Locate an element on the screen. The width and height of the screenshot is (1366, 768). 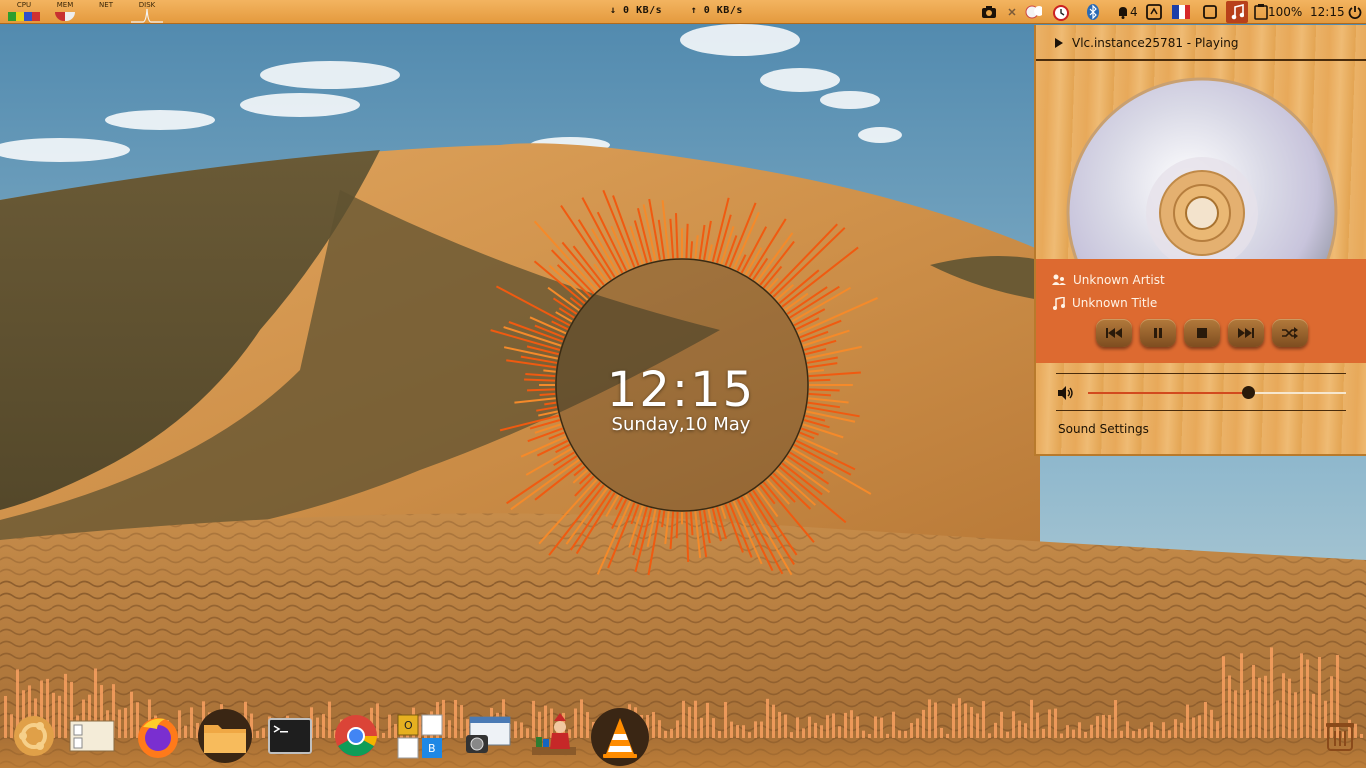
track-title: Unknown Title is located at coordinates (1115, 303).